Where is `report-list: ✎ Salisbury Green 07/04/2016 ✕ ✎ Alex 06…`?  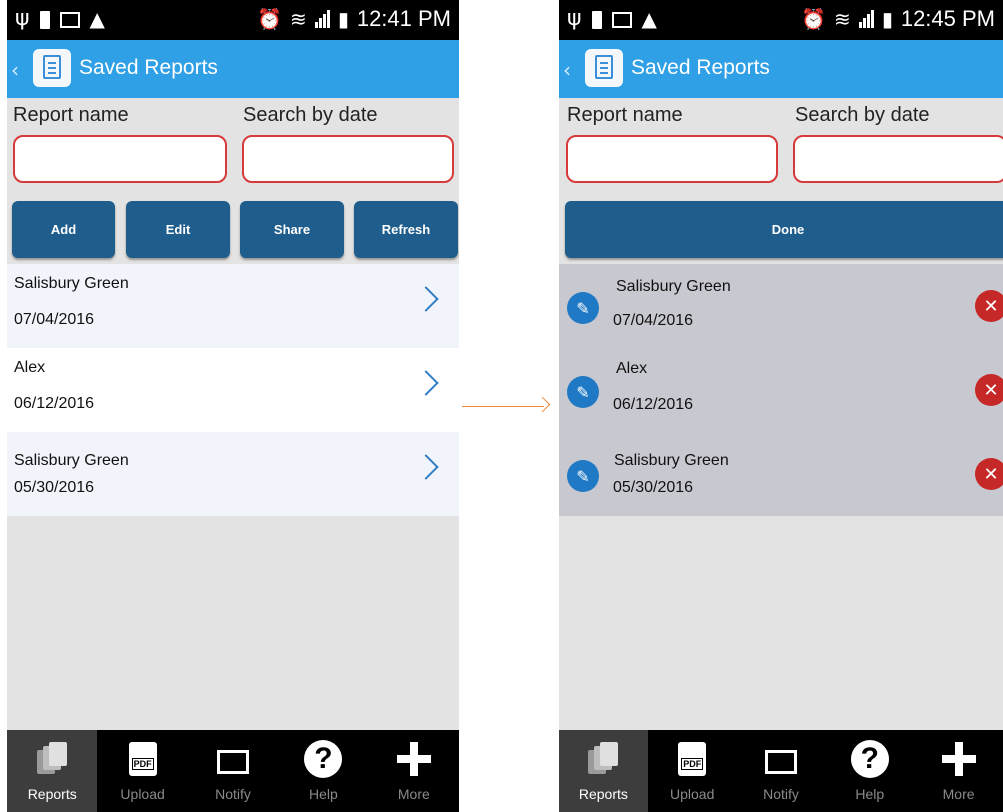 report-list: ✎ Salisbury Green 07/04/2016 ✕ ✎ Alex 06… is located at coordinates (781, 390).